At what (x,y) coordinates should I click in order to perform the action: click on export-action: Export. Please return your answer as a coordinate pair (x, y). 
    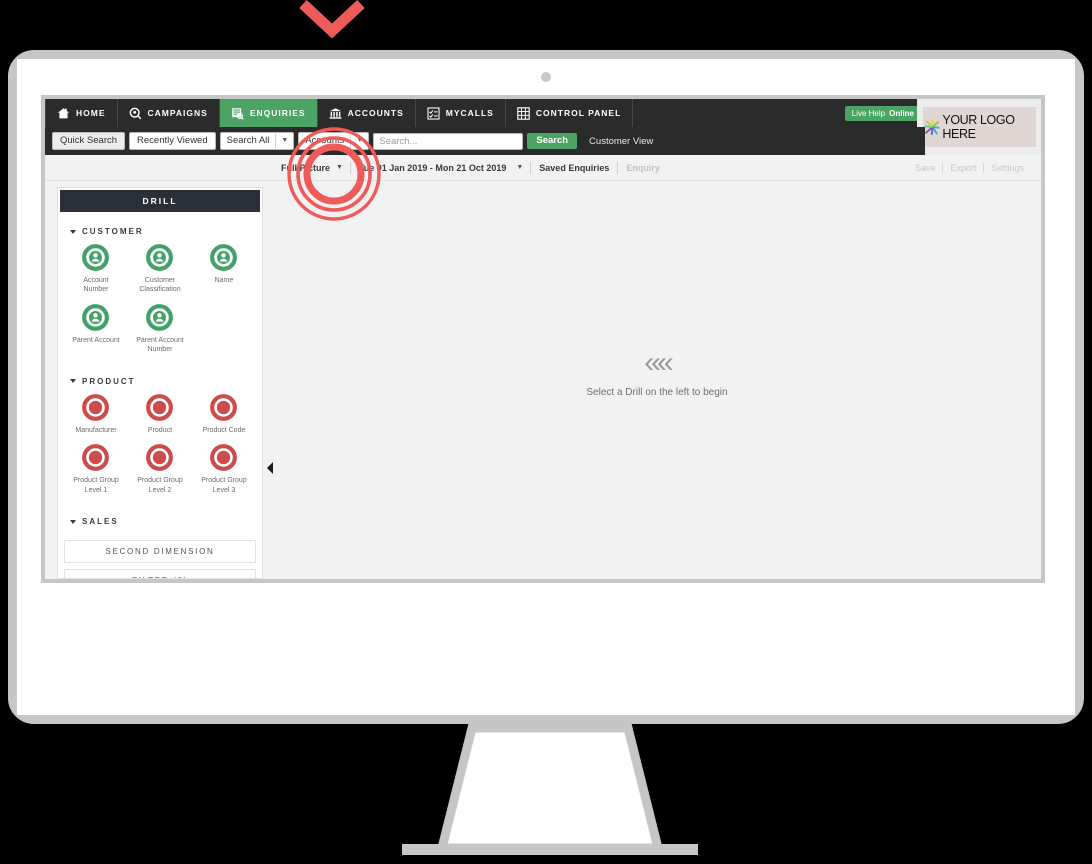
    Looking at the image, I should click on (963, 168).